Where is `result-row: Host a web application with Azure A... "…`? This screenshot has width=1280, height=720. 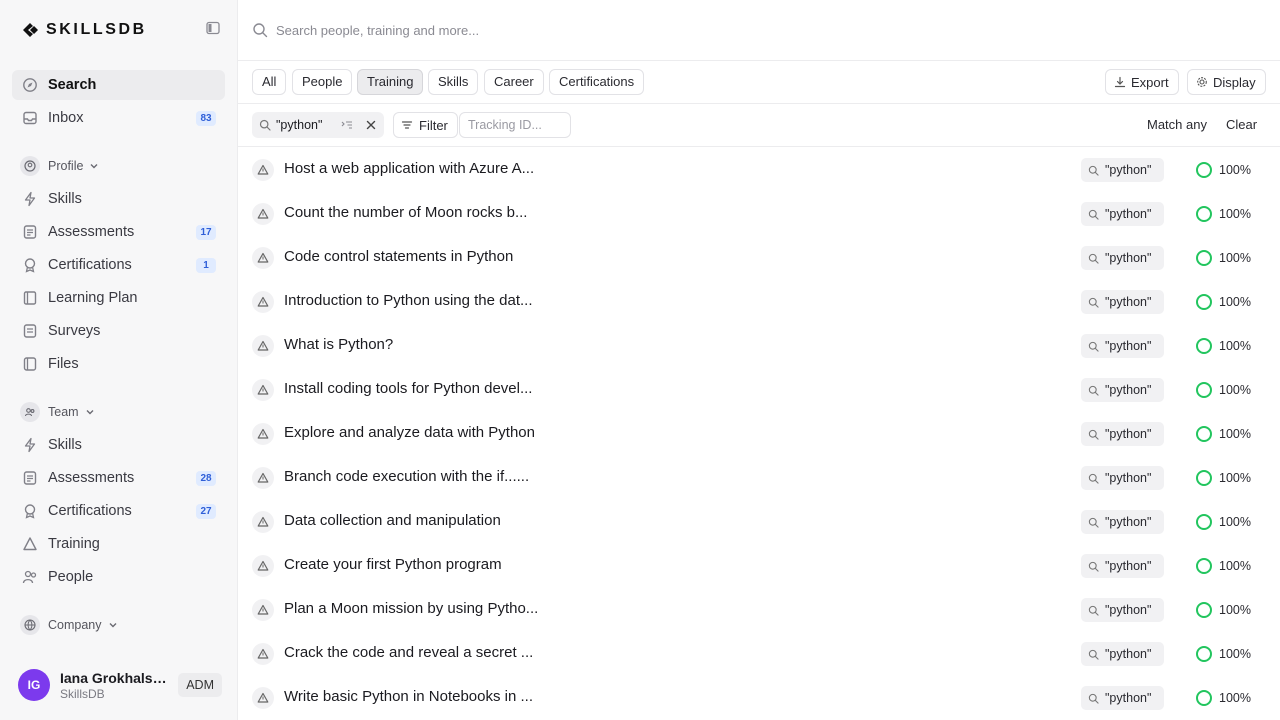
result-row: Host a web application with Azure A... "… is located at coordinates (759, 170).